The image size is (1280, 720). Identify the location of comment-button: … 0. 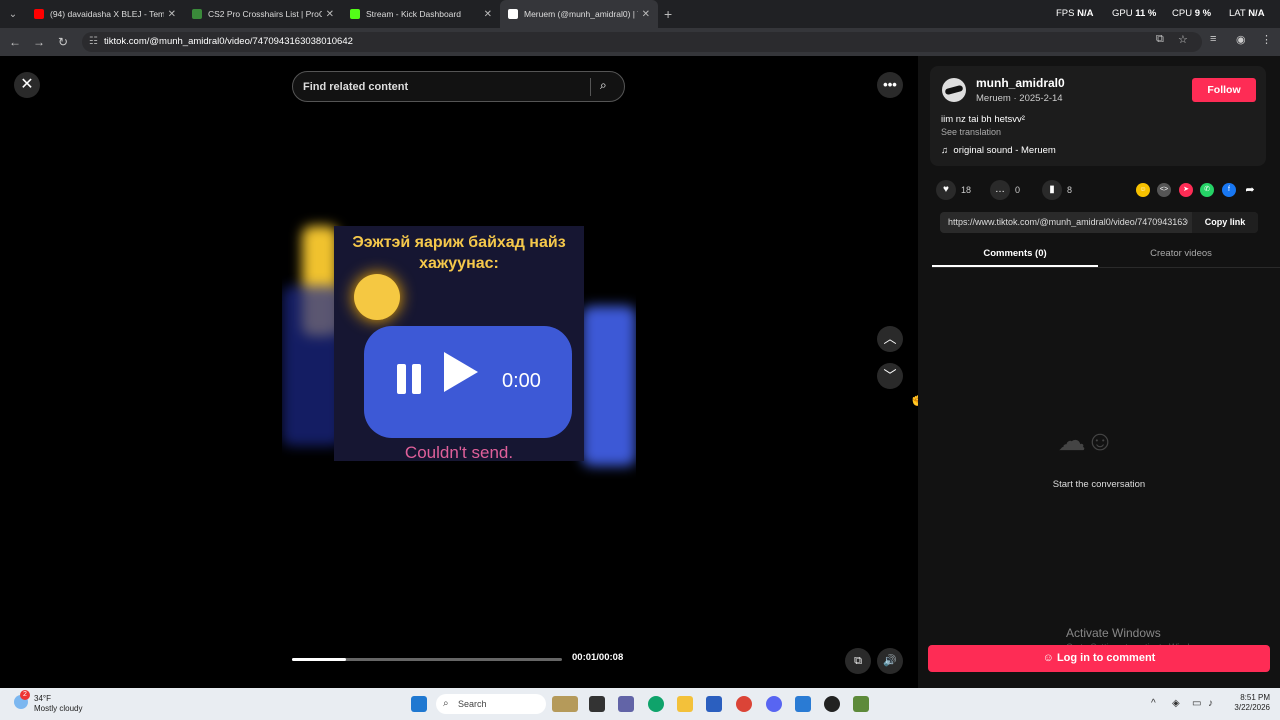
(1005, 190).